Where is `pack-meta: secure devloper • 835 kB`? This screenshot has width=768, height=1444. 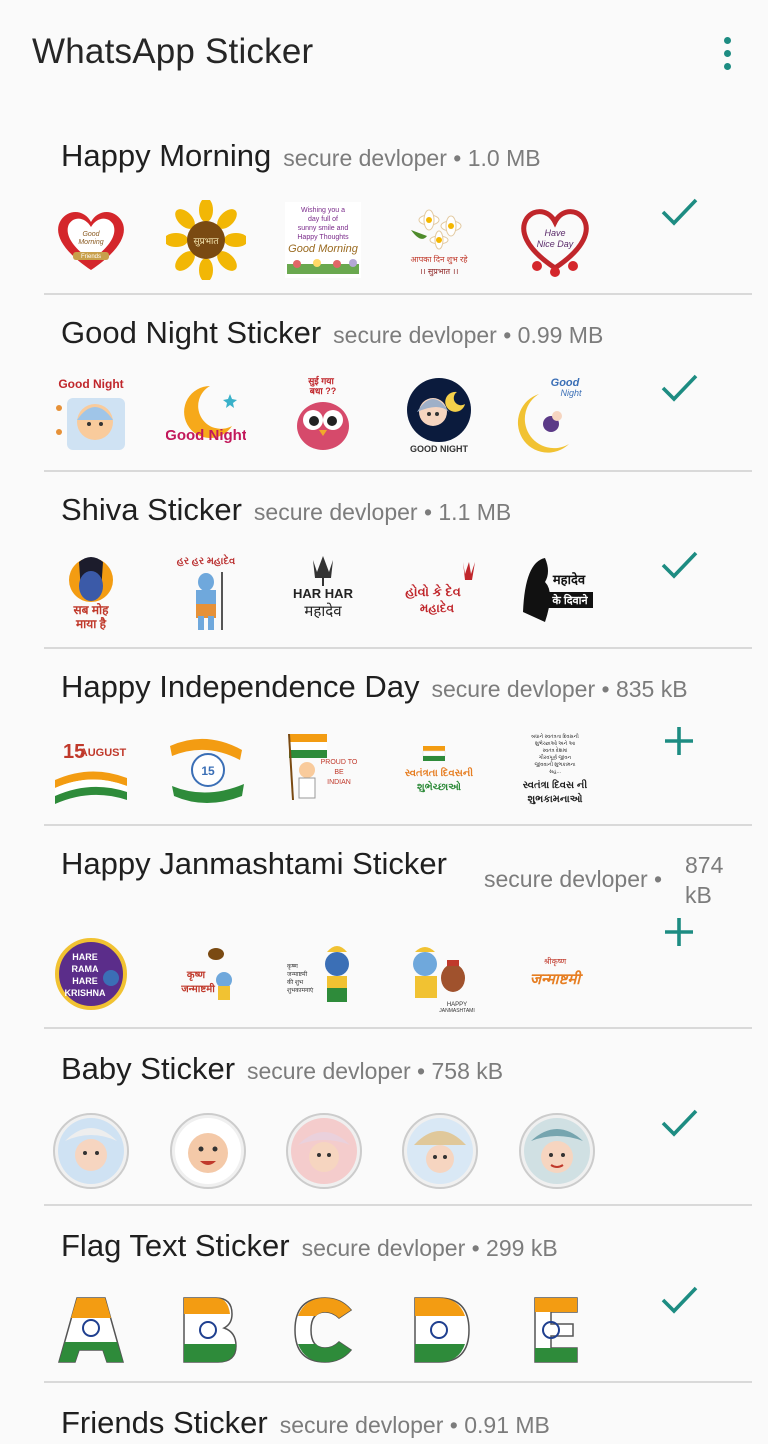
pack-meta: secure devloper • 835 kB is located at coordinates (559, 689).